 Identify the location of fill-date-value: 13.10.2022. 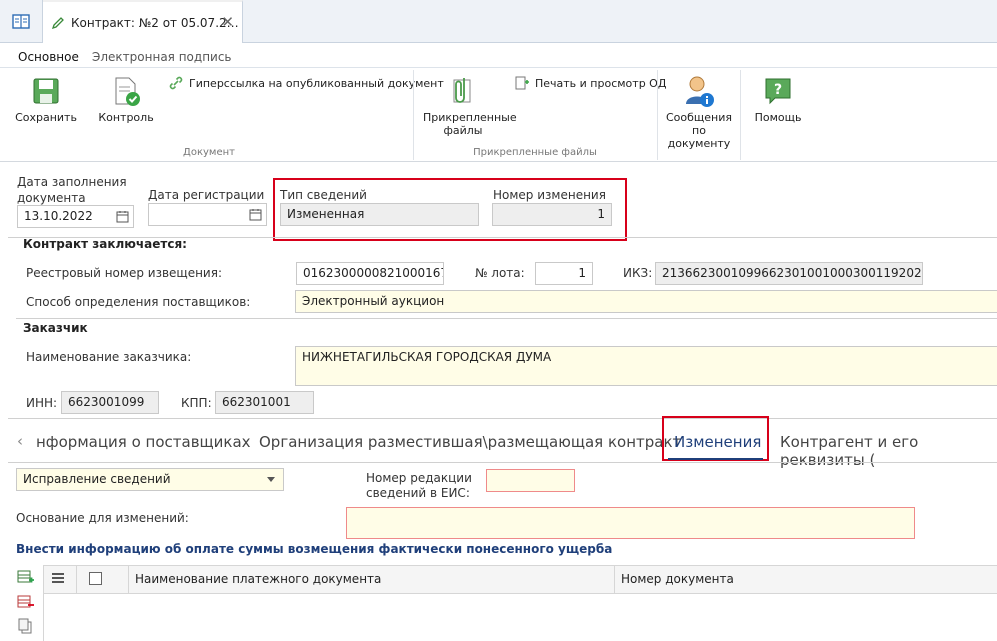
(58, 216).